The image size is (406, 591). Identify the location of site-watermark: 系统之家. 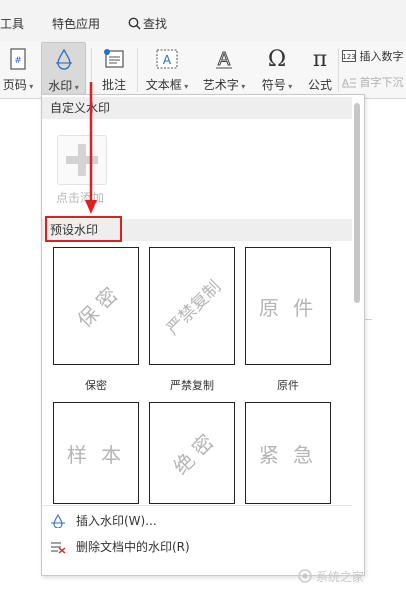
(331, 576).